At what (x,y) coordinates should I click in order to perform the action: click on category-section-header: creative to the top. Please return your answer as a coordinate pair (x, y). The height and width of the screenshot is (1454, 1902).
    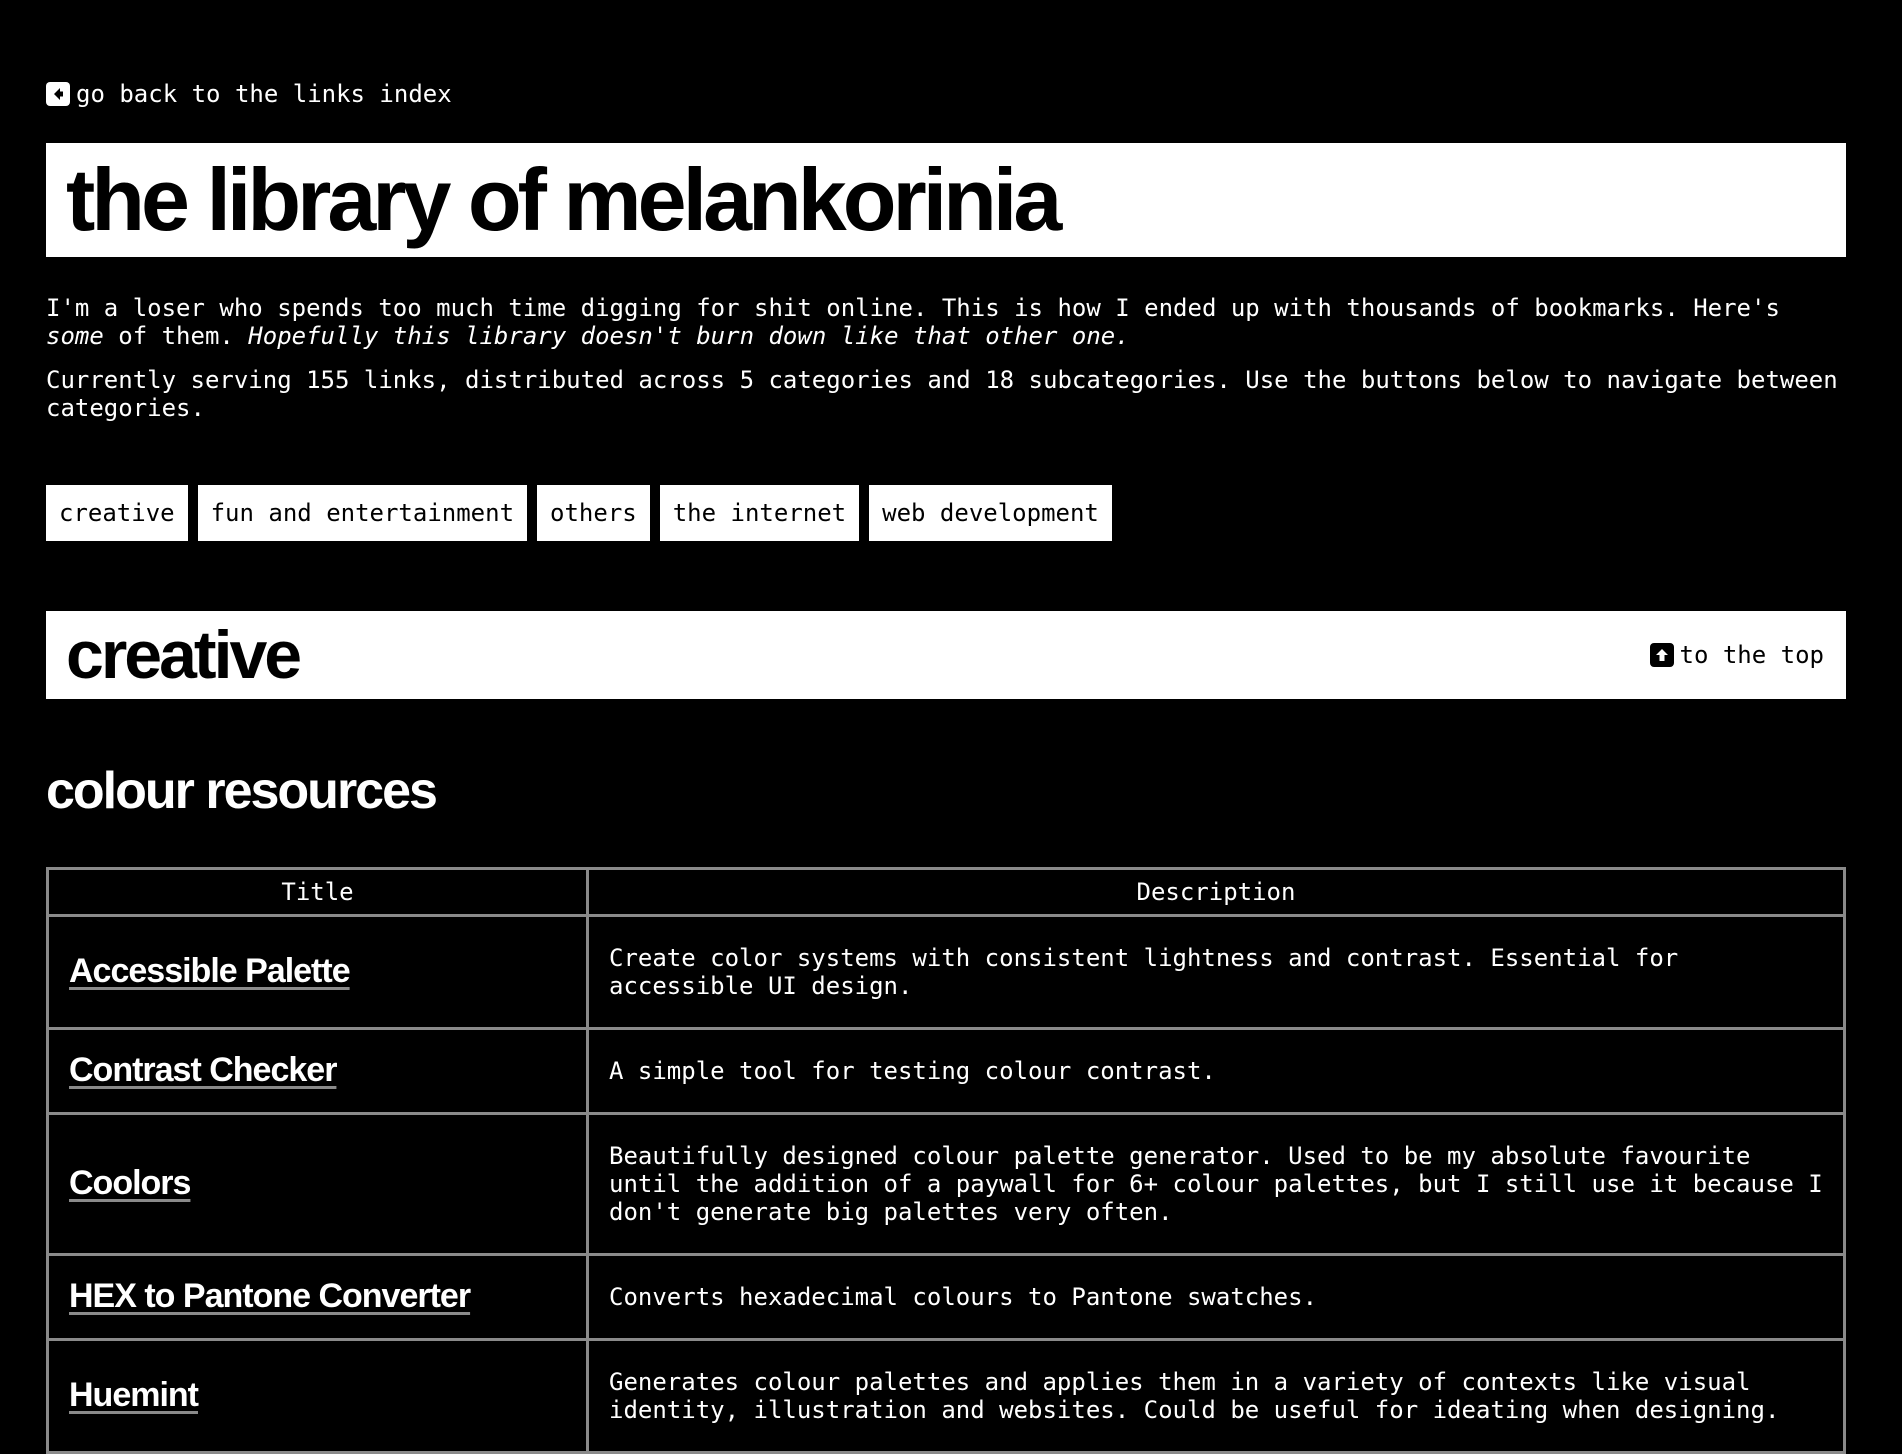
    Looking at the image, I should click on (946, 655).